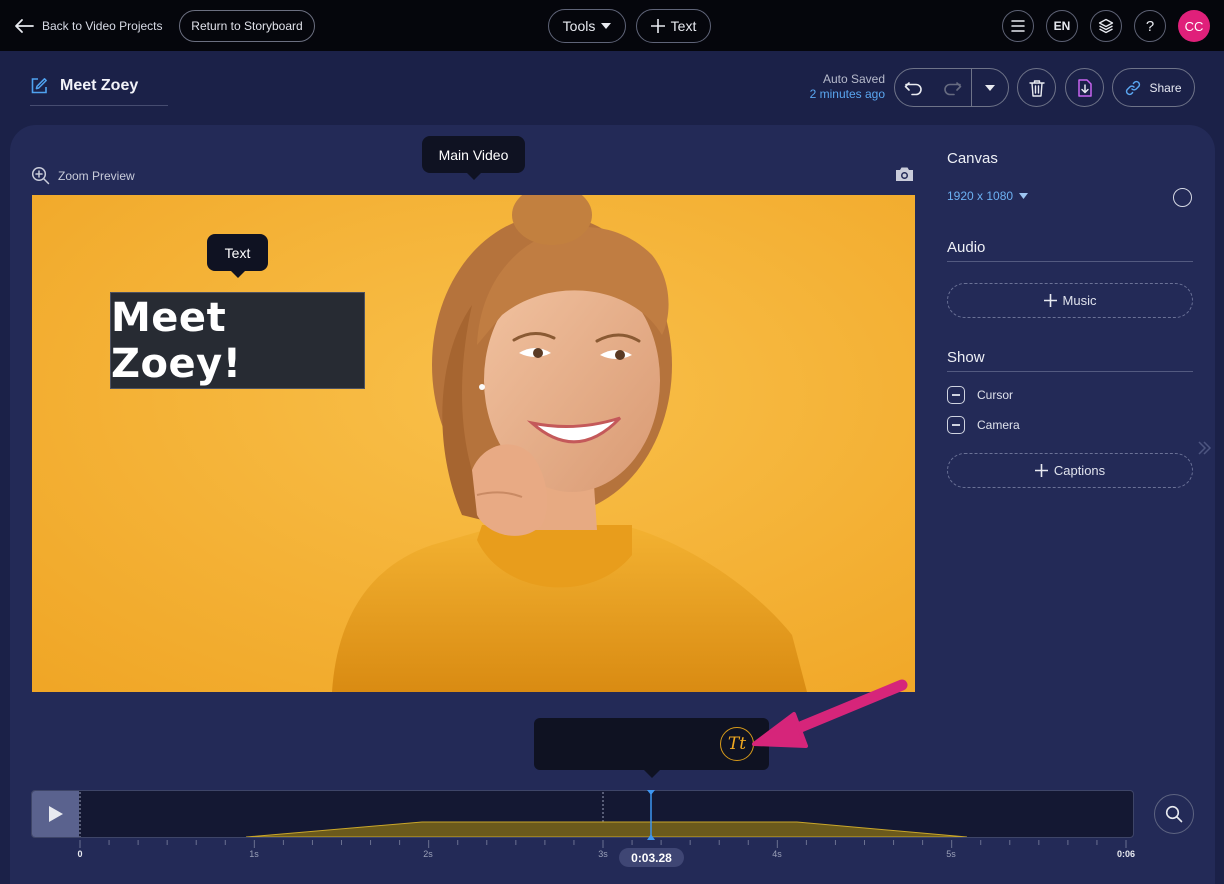 The image size is (1224, 884). I want to click on camera-toggle: Camera, so click(983, 425).